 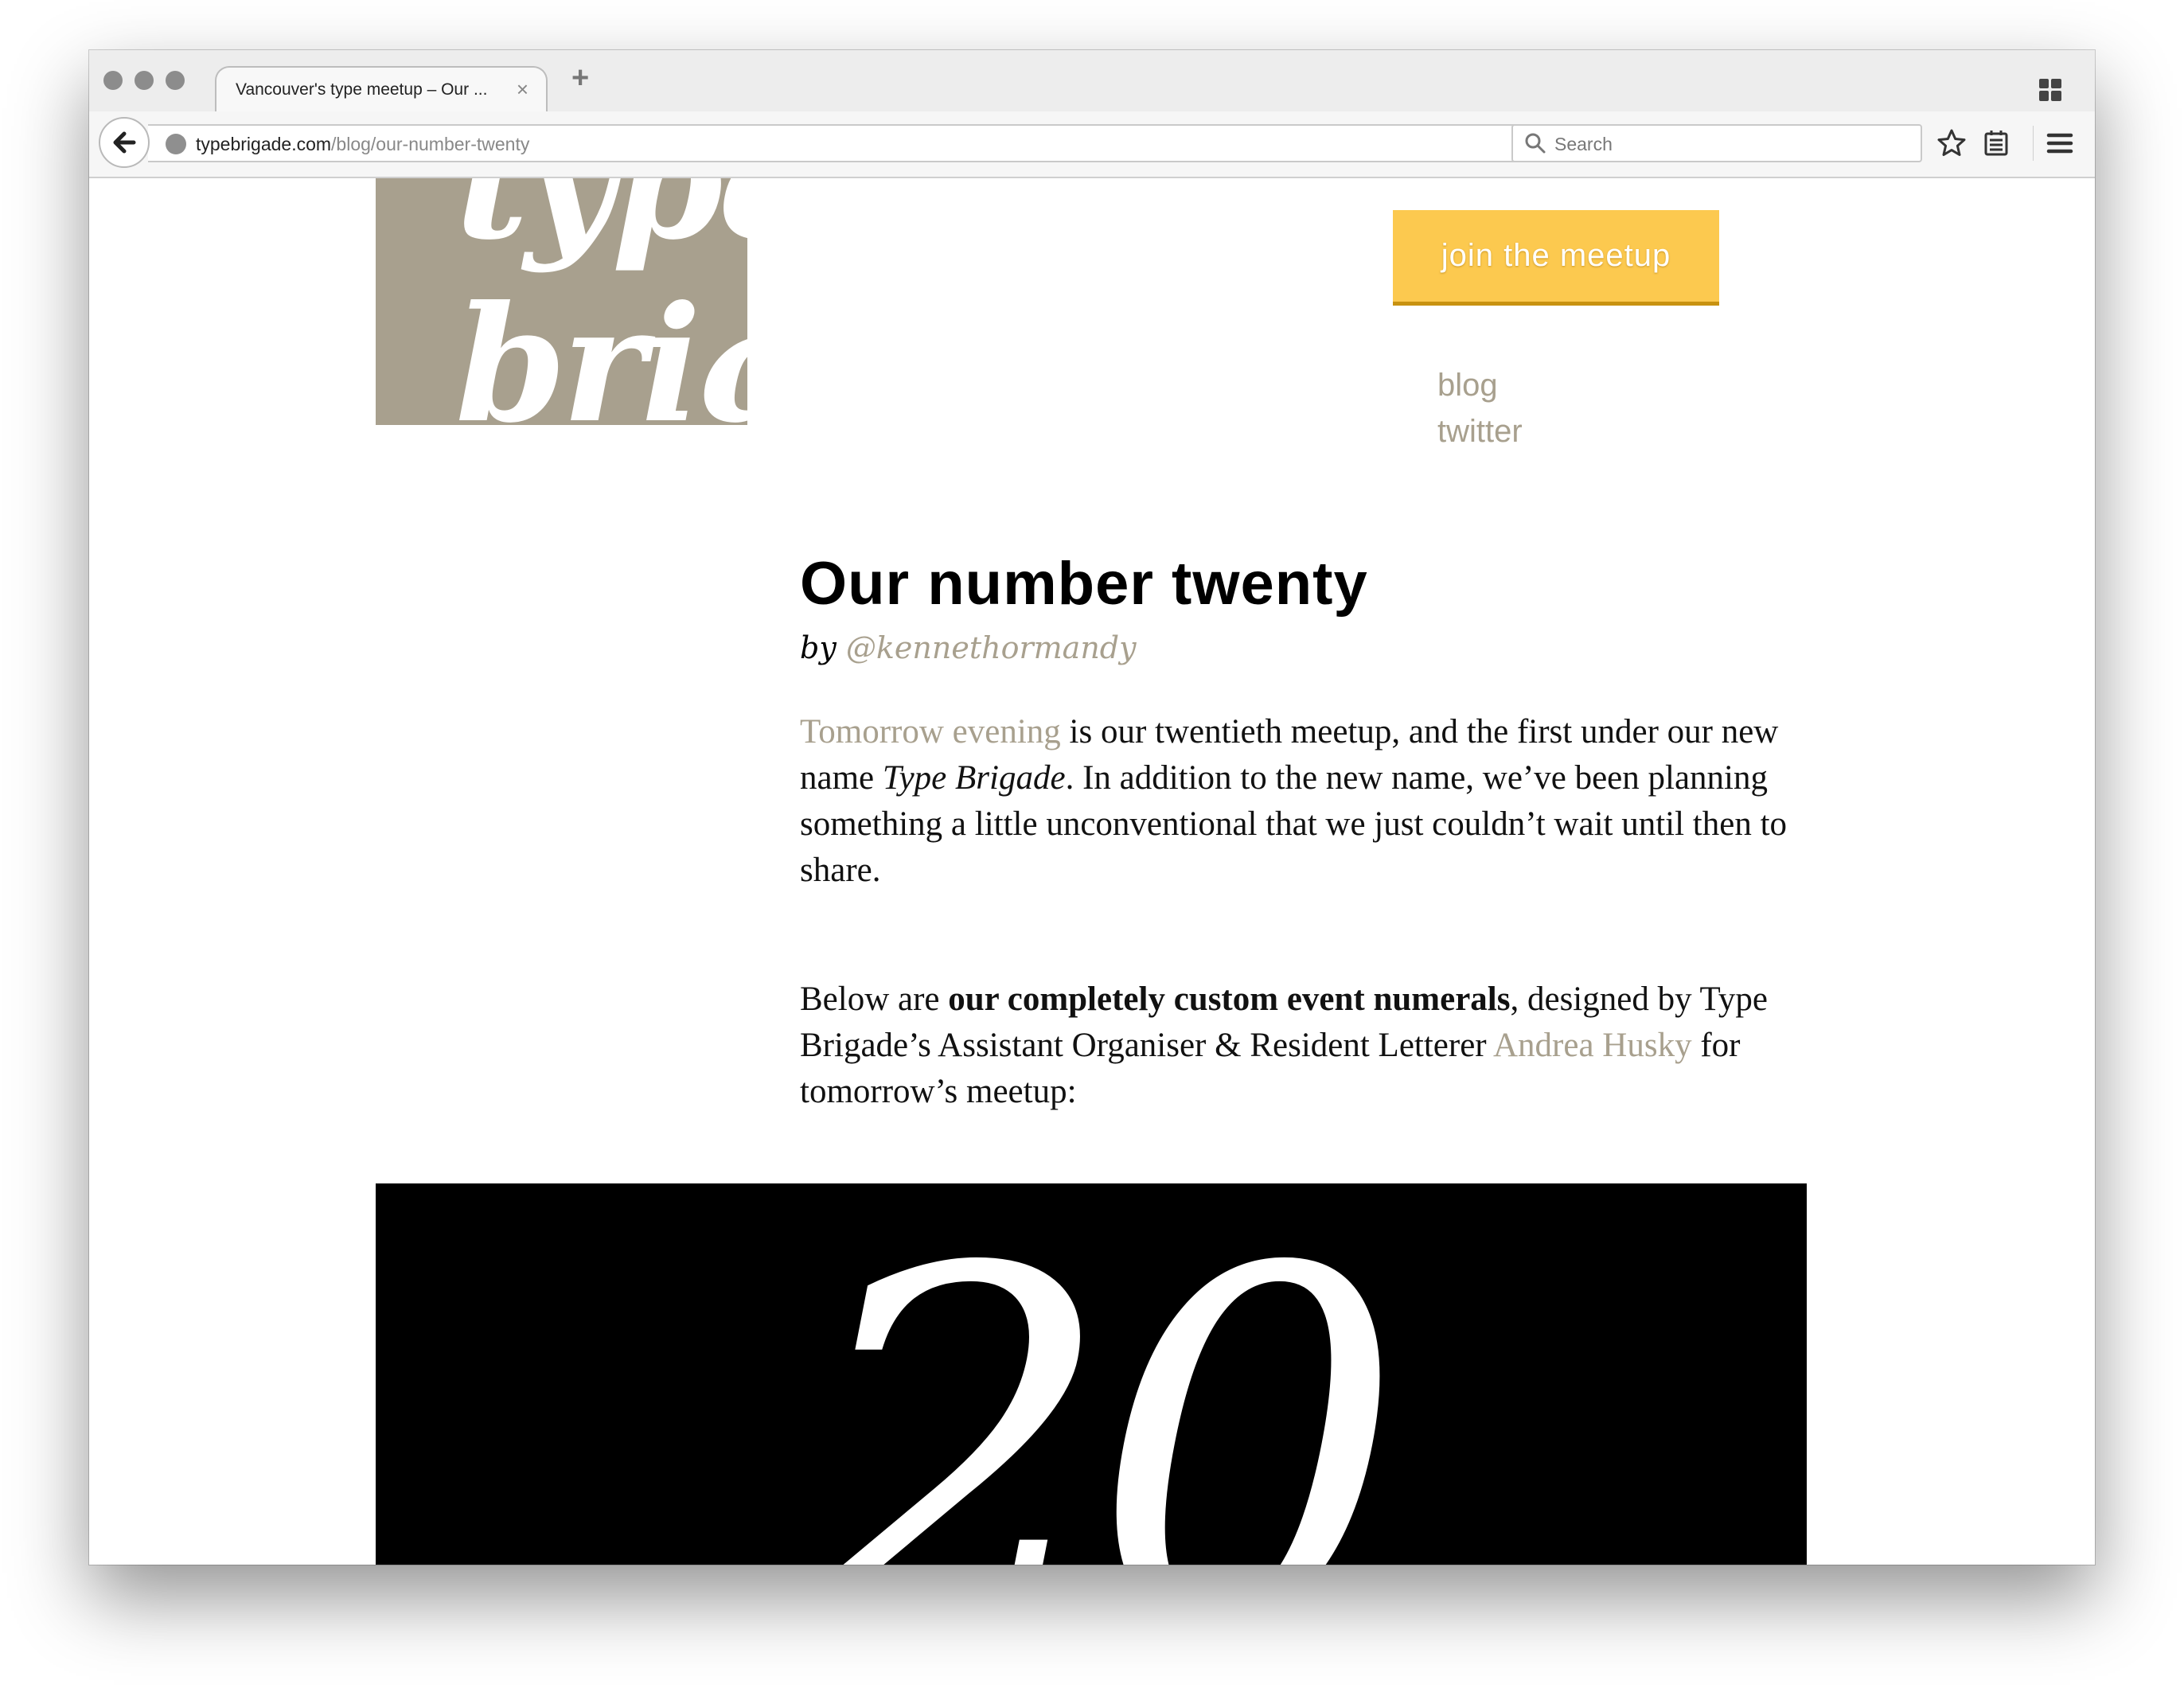 I want to click on byline-label: by, so click(x=818, y=647).